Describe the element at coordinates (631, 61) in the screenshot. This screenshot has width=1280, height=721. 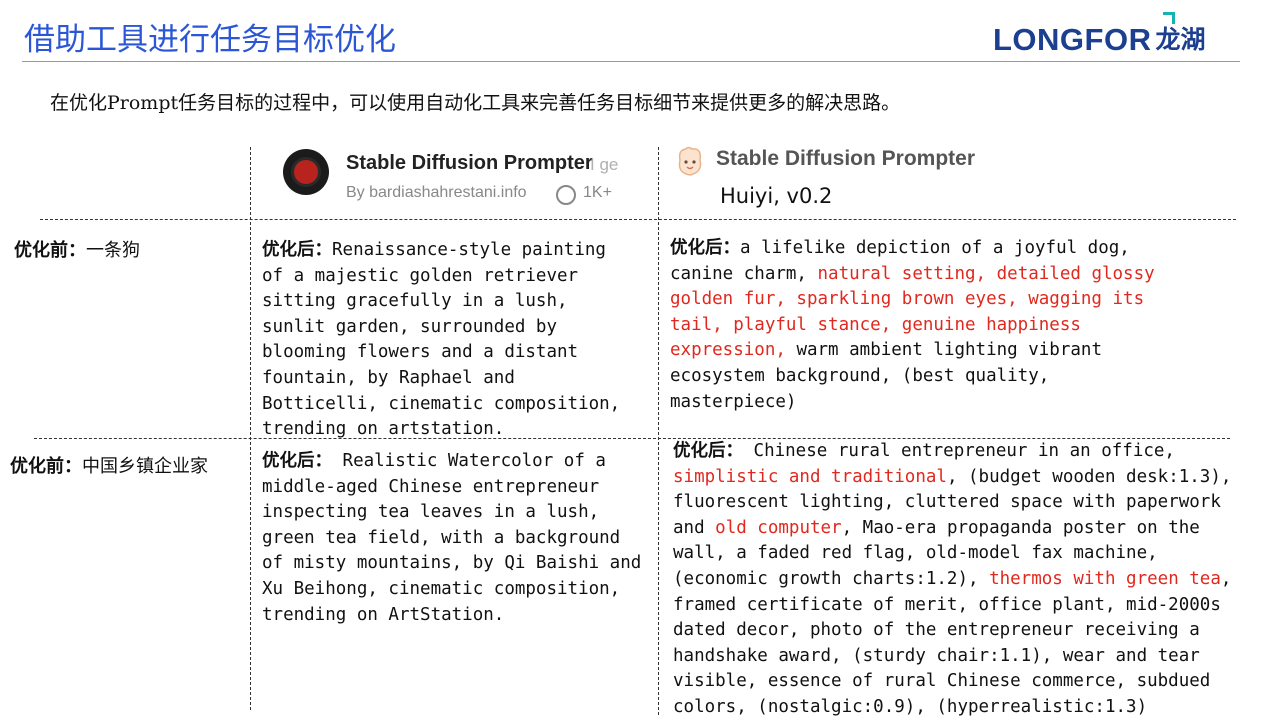
I see `title-divider` at that location.